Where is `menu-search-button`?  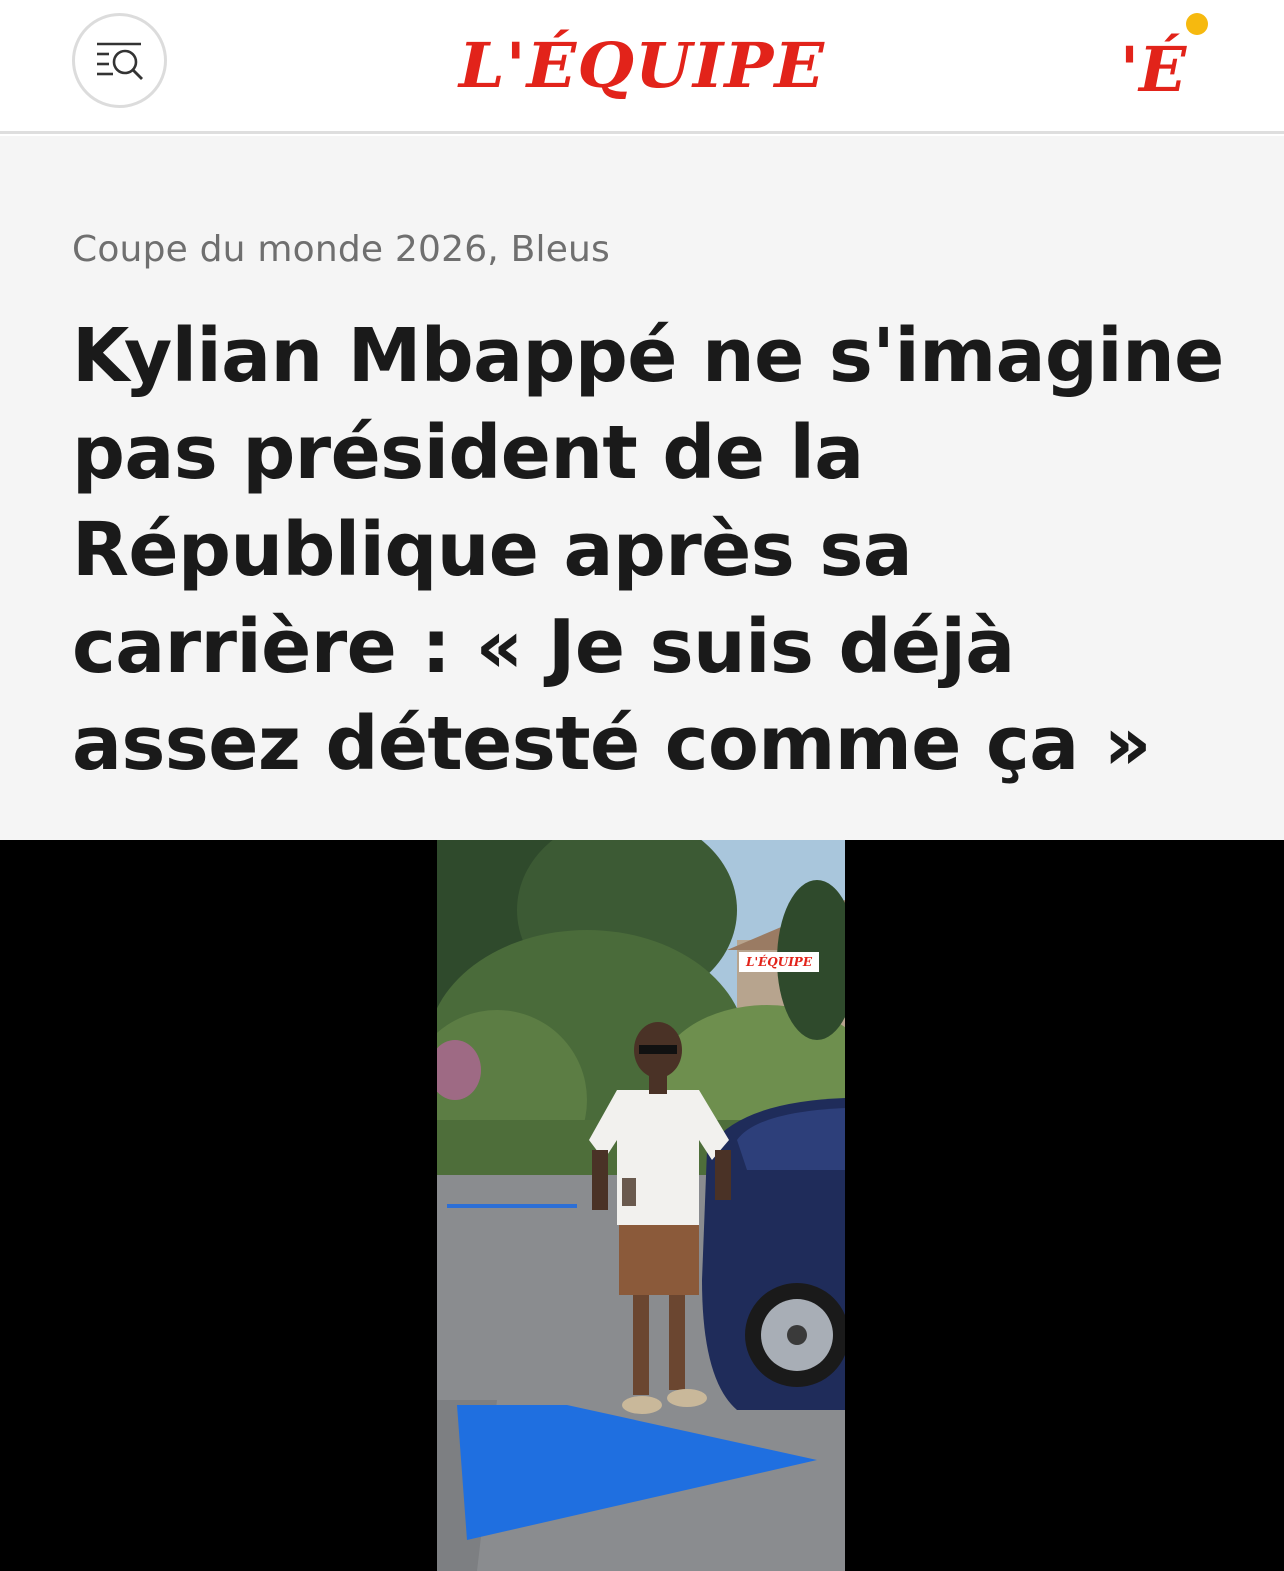 menu-search-button is located at coordinates (119, 60).